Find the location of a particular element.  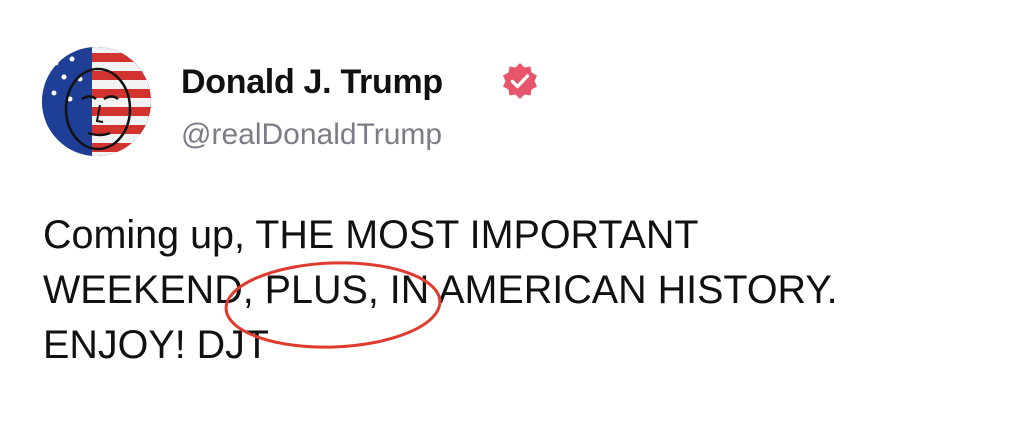

author-display-name: Donald J. Trump is located at coordinates (312, 82).